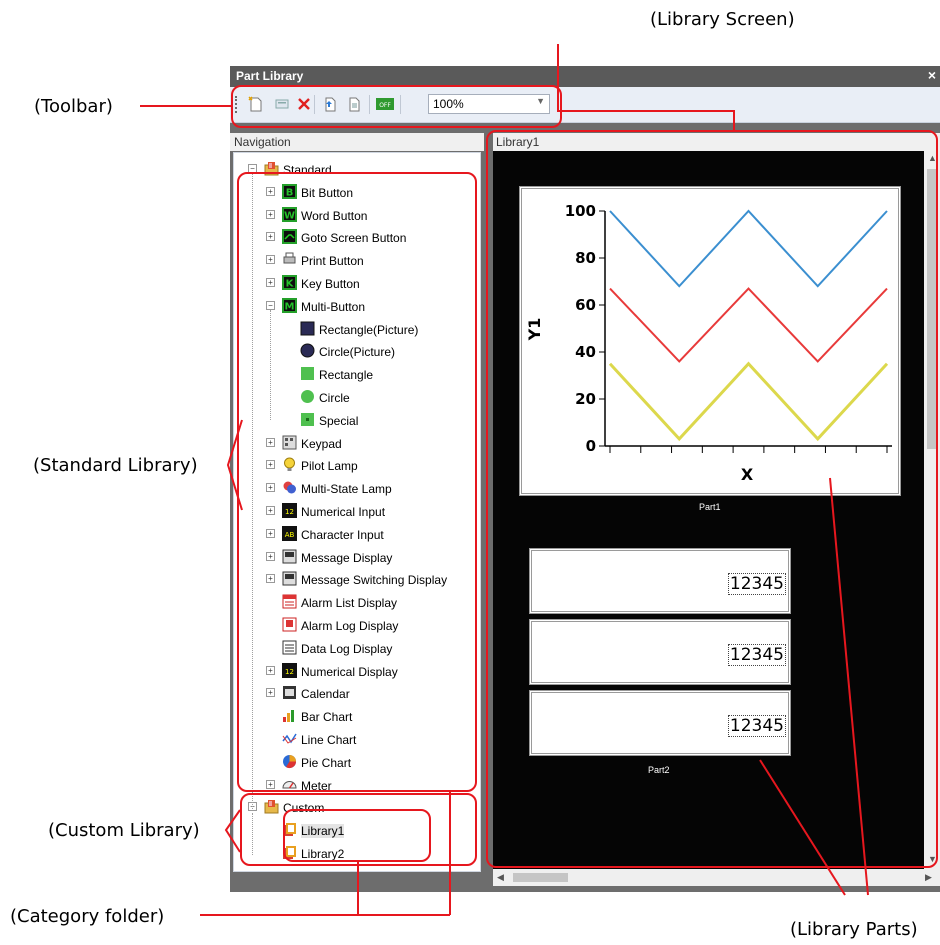  Describe the element at coordinates (928, 877) in the screenshot. I see `scroll-right-icon: ▶` at that location.